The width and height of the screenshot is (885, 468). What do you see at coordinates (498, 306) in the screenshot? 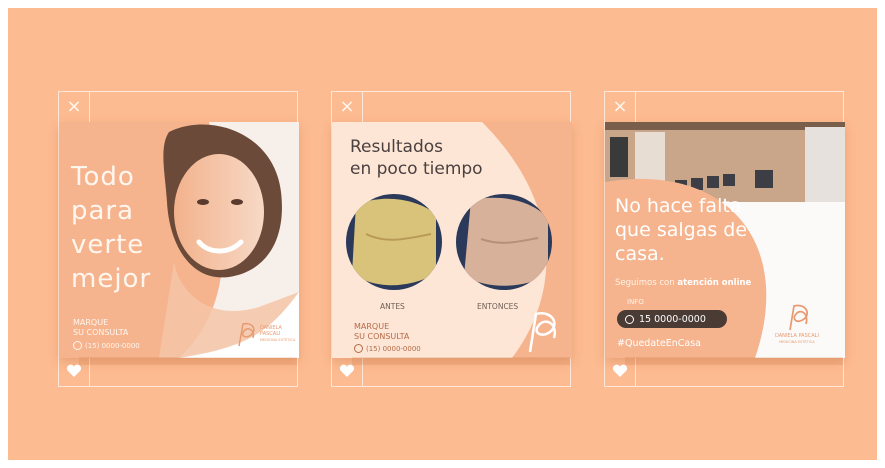
I see `after-label: ENTONCES` at bounding box center [498, 306].